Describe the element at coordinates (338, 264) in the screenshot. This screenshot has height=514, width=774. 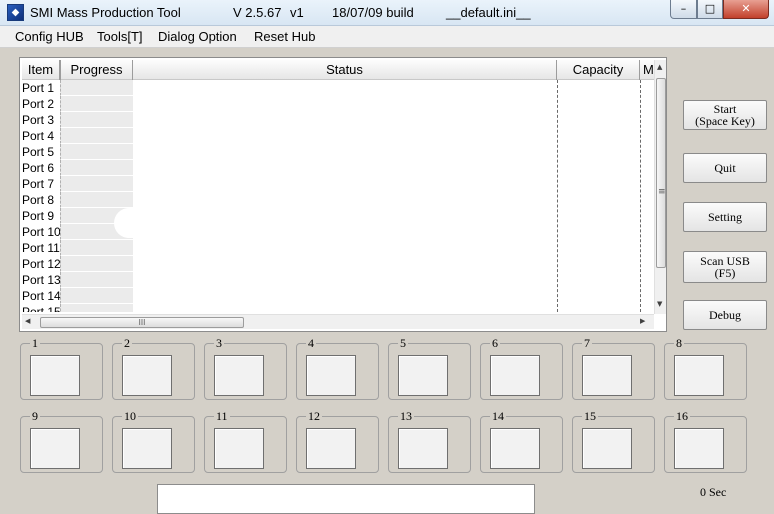
I see `list-item: Port 12` at that location.